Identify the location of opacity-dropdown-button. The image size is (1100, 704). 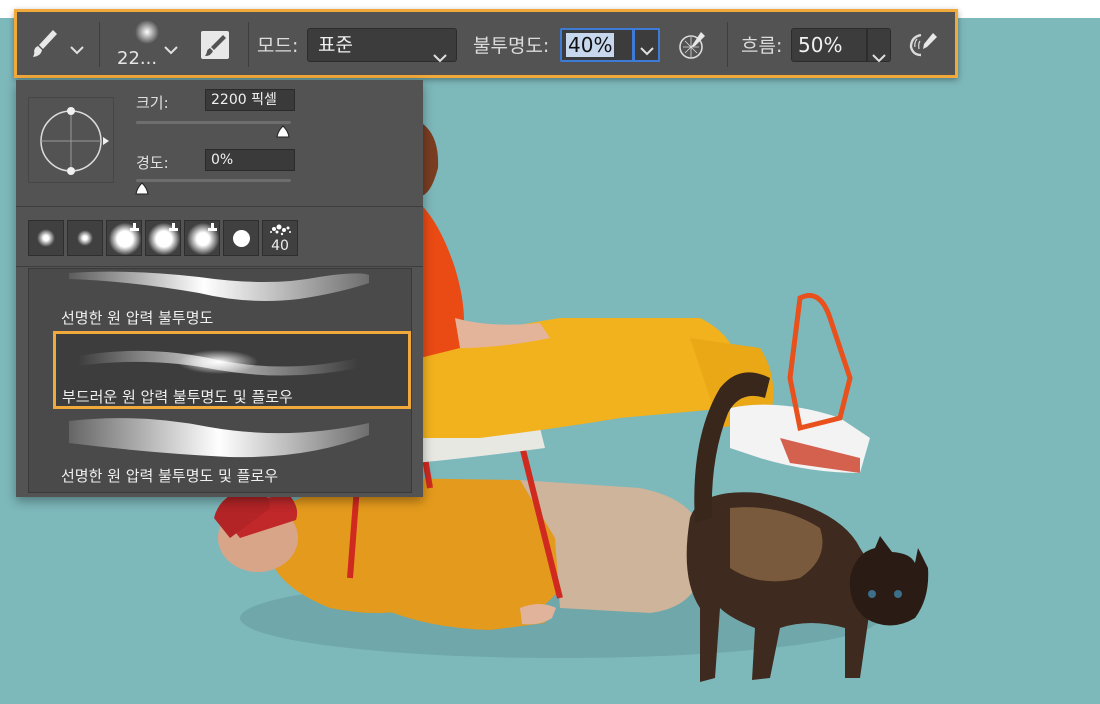
(647, 45).